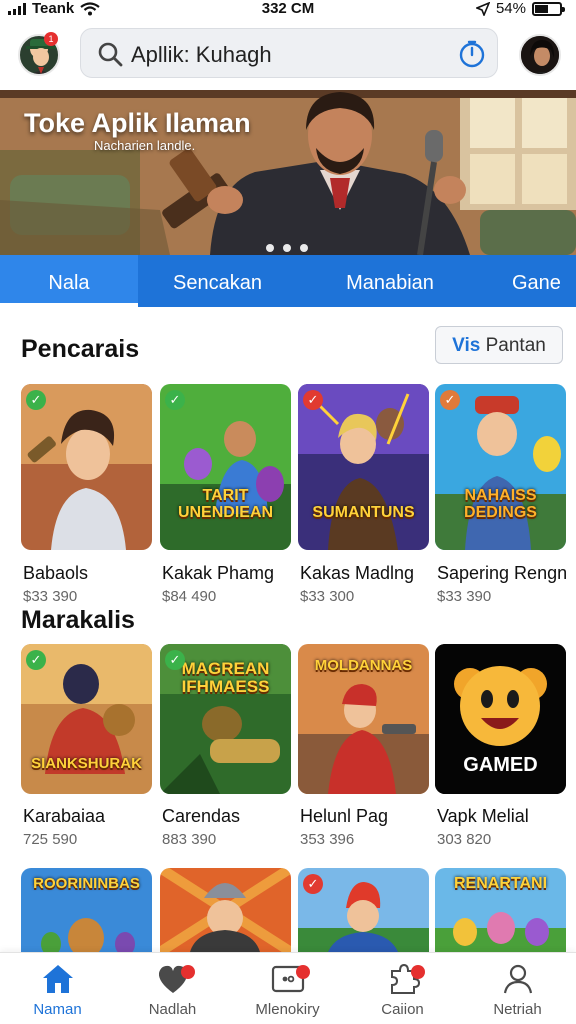 This screenshot has width=576, height=1024. Describe the element at coordinates (482, 8) in the screenshot. I see `location-arrow-icon` at that location.